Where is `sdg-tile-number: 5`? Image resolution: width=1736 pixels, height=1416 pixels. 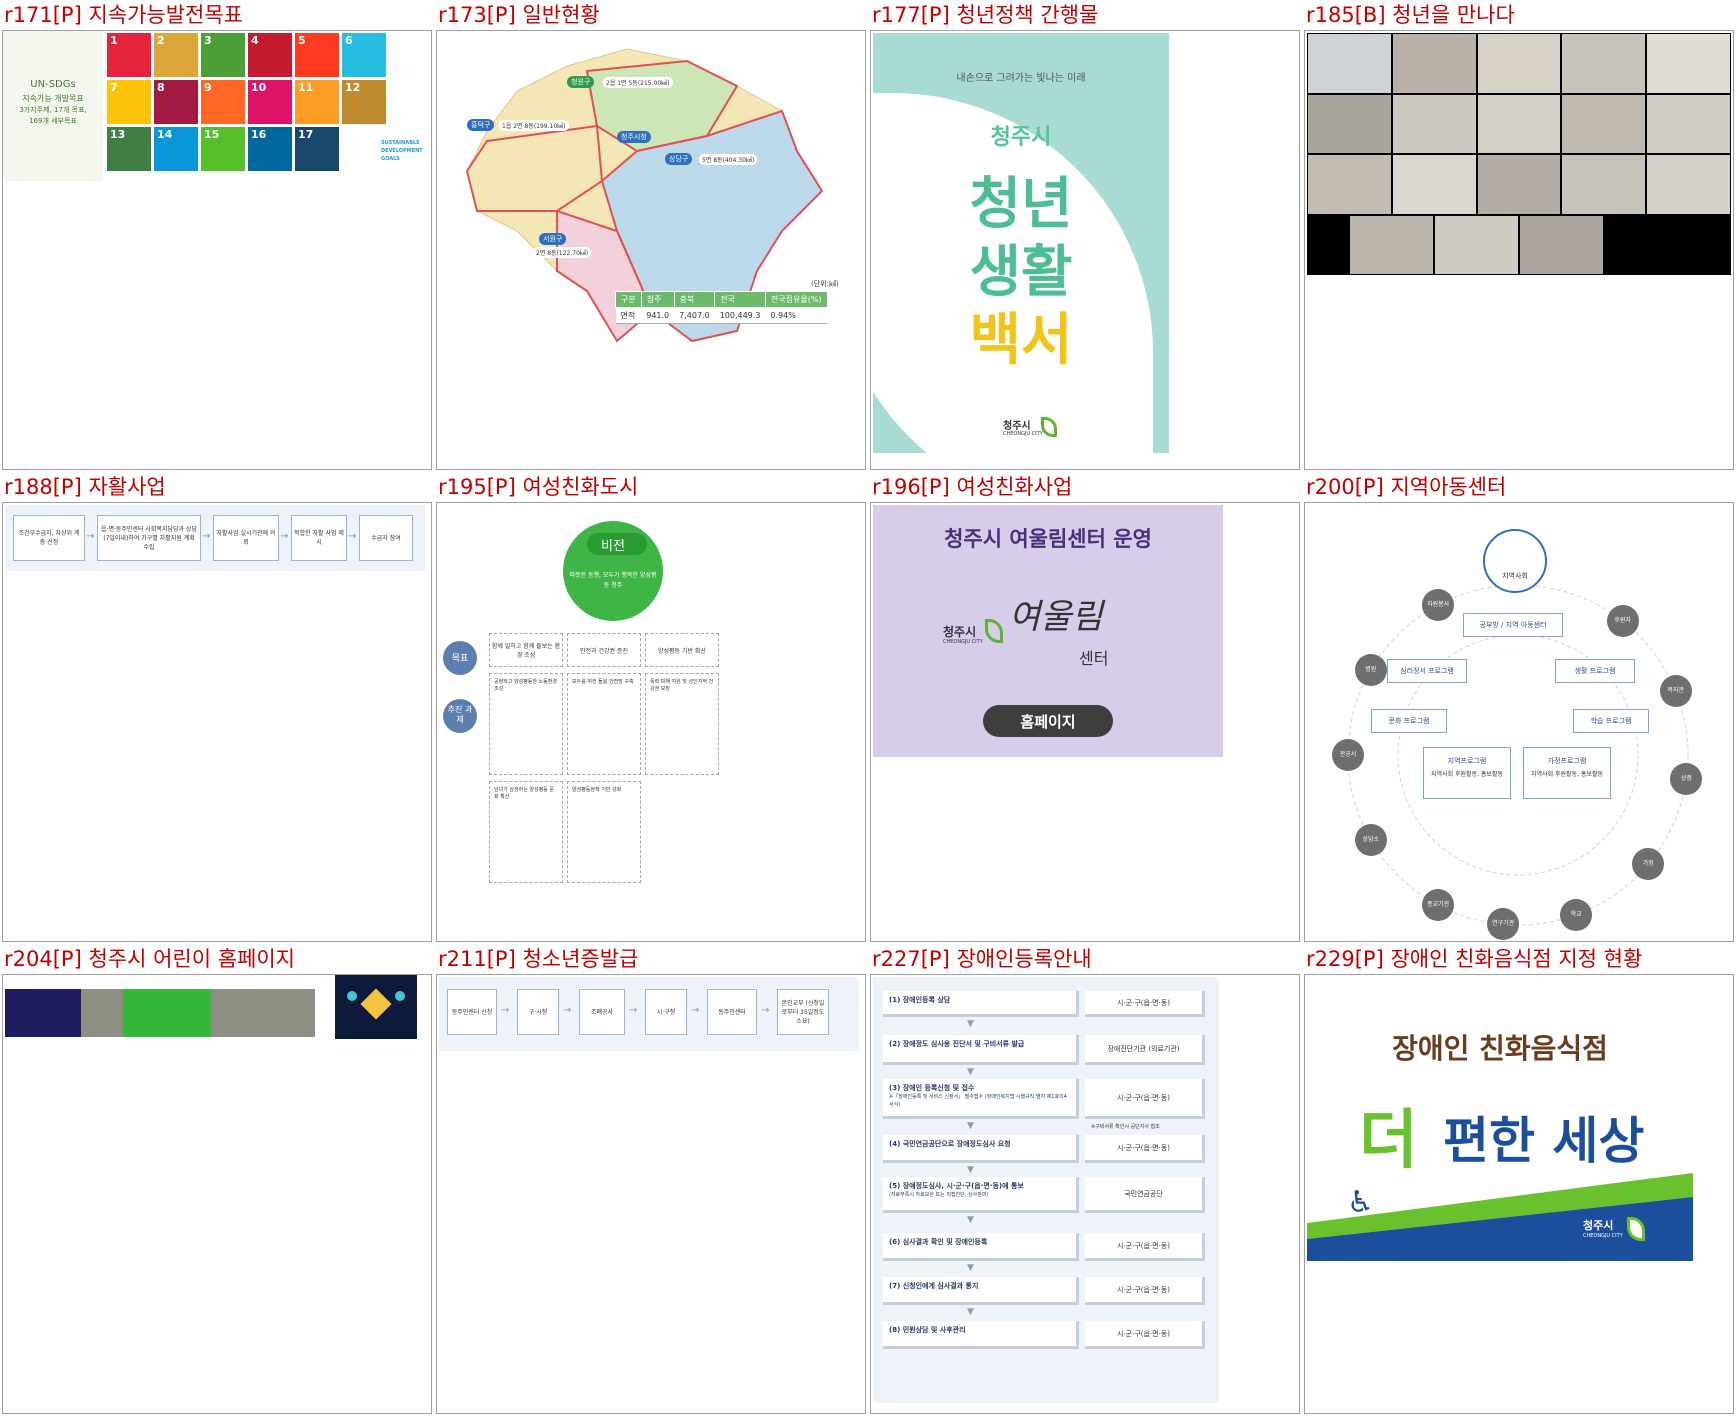
sdg-tile-number: 5 is located at coordinates (302, 40).